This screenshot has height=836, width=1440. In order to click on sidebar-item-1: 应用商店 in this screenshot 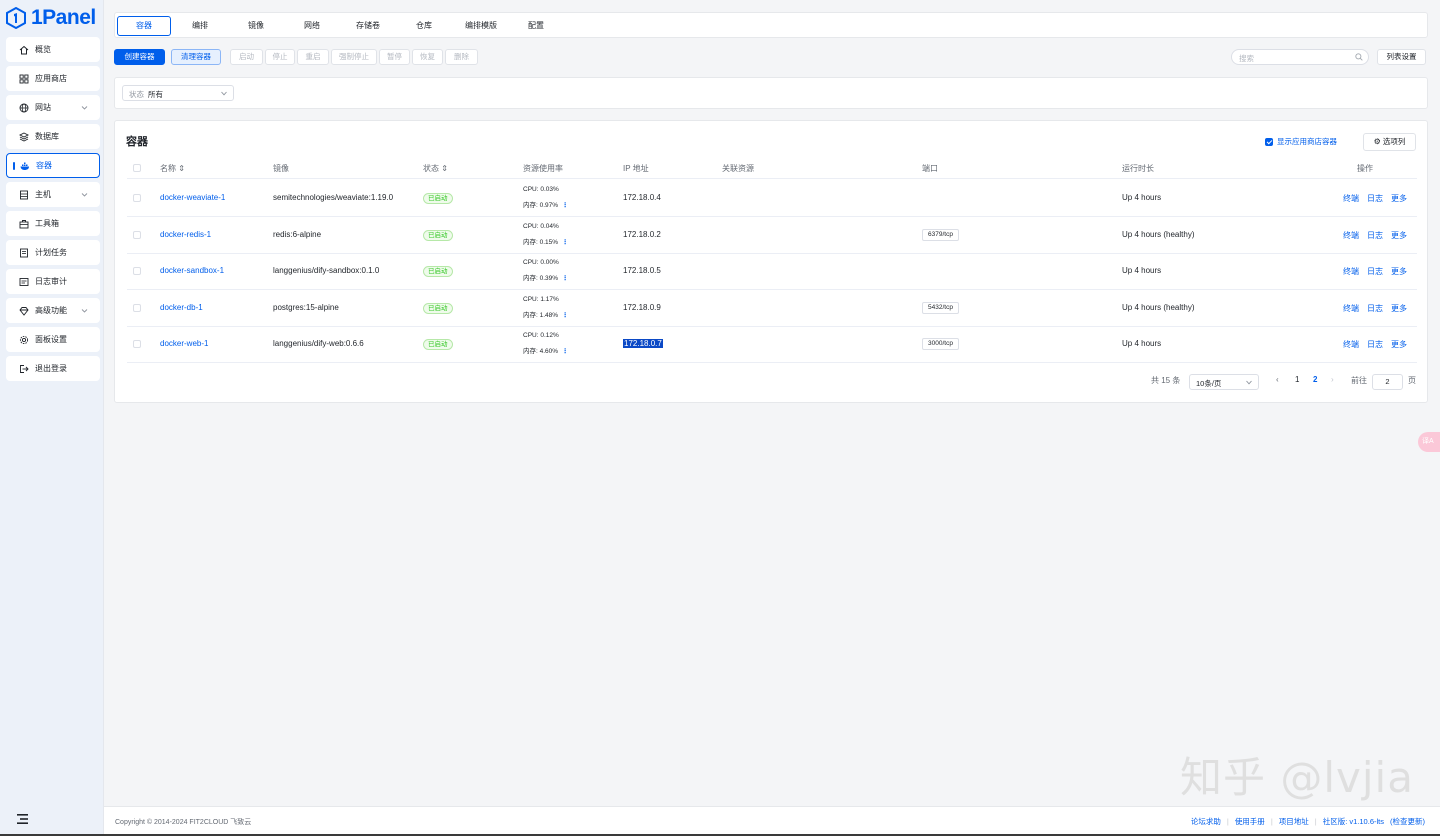, I will do `click(53, 78)`.